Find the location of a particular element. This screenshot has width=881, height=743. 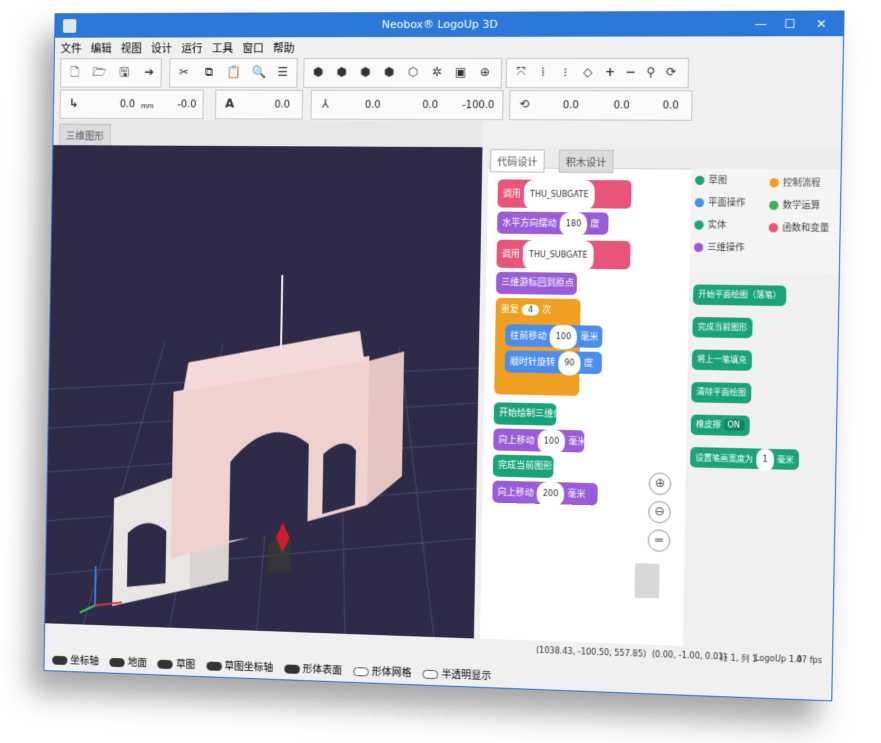

edge-icon: ⁝ is located at coordinates (565, 73).